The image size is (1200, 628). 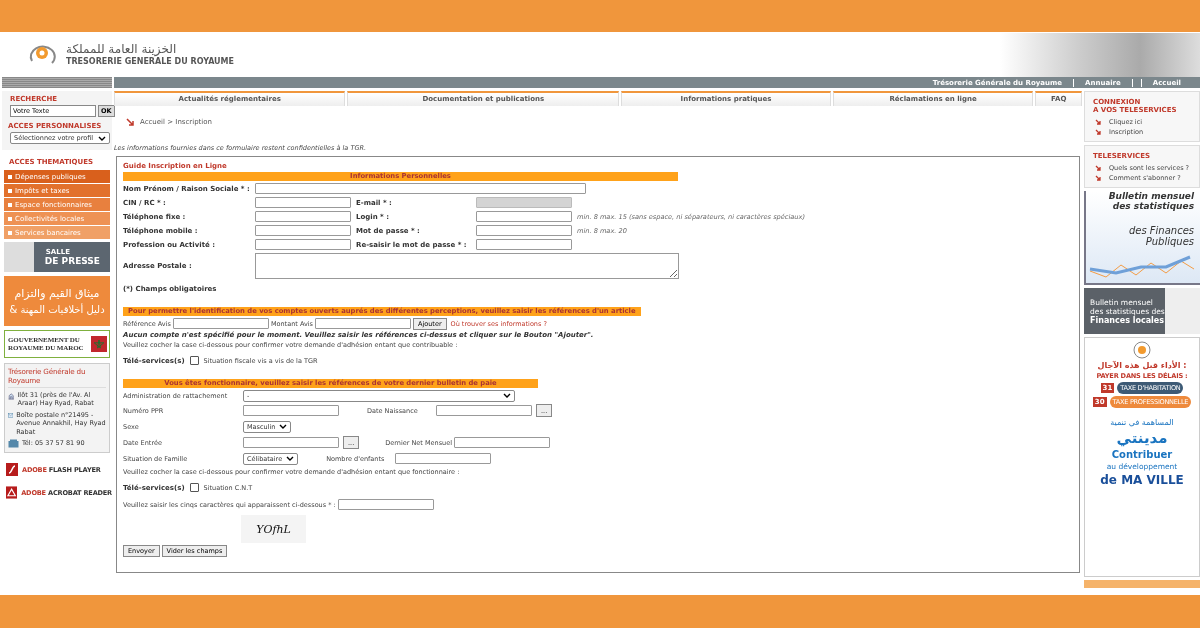 I want to click on address-field, so click(x=467, y=266).